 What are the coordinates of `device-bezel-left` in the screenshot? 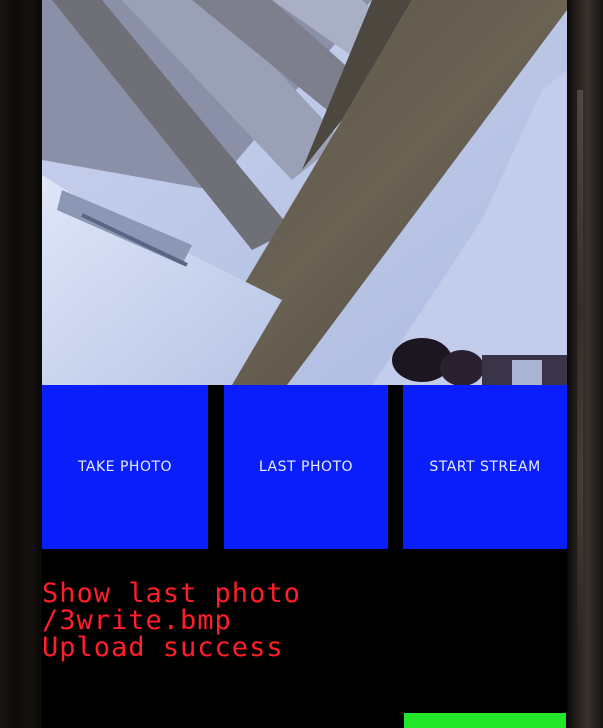 It's located at (21, 364).